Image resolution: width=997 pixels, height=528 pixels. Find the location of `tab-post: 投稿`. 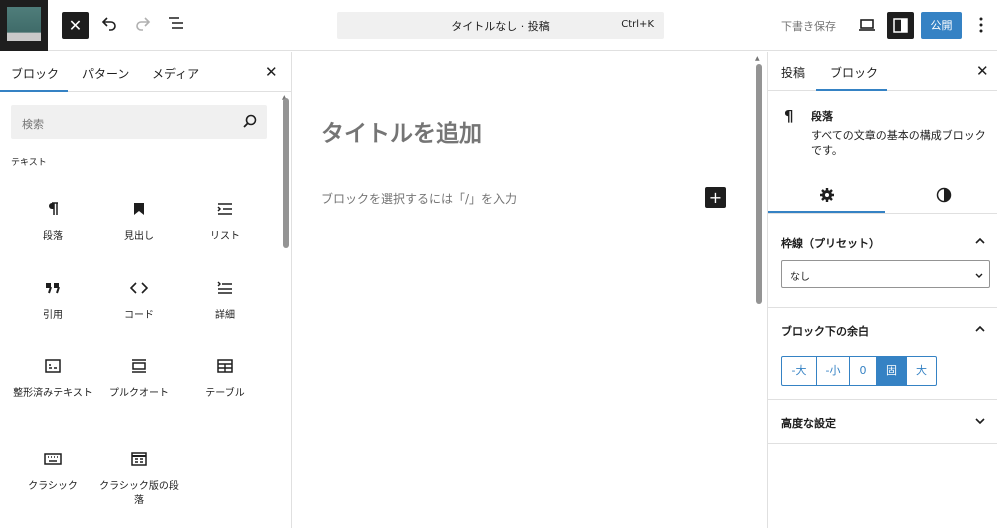

tab-post: 投稿 is located at coordinates (793, 72).